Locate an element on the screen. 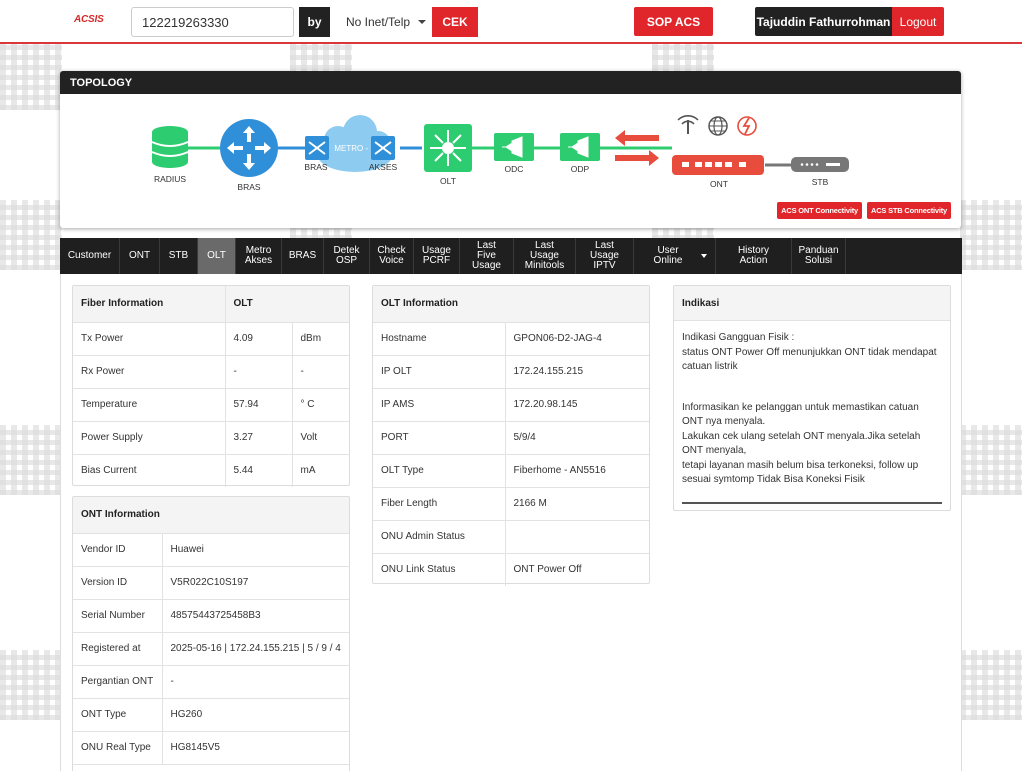  ont-info-header: ONT Information is located at coordinates (211, 515).